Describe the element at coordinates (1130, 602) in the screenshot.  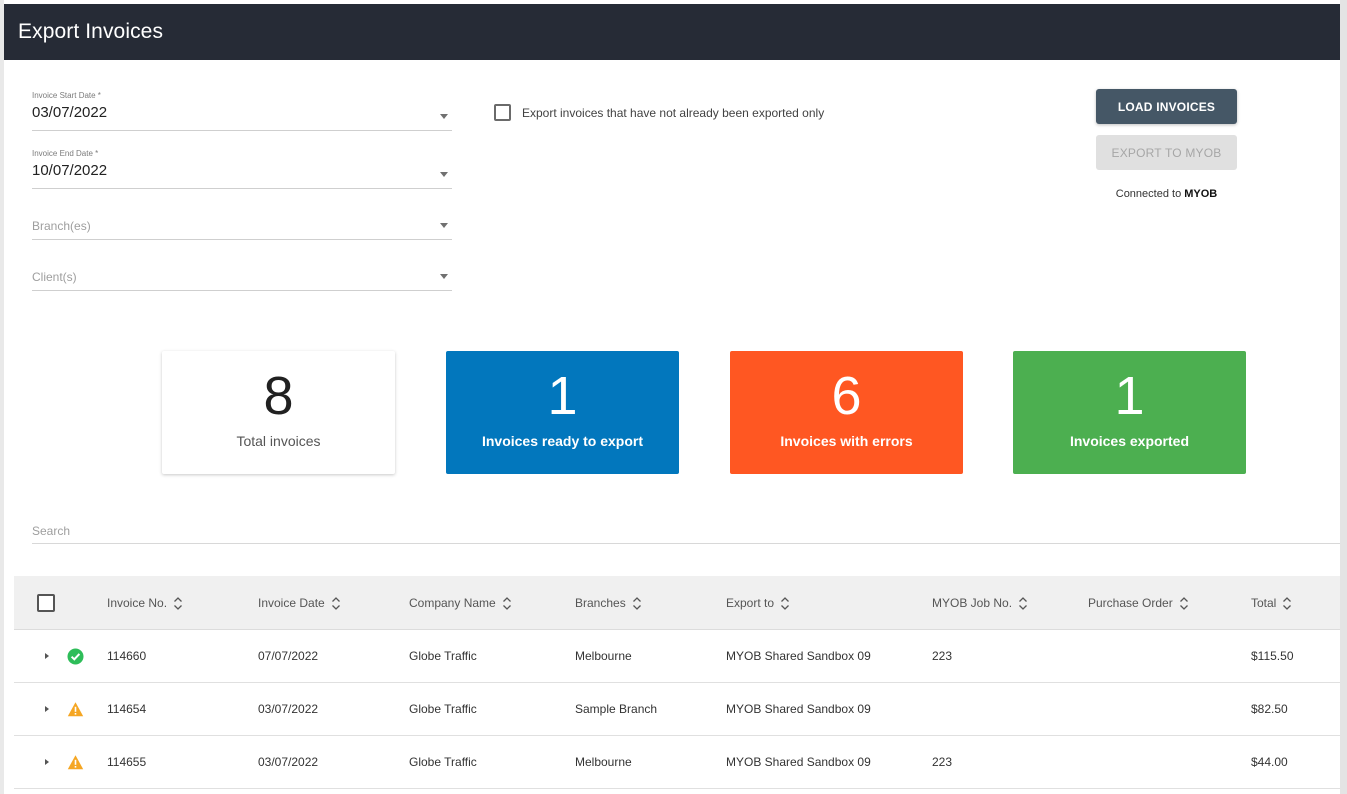
I see `column-label: Purchase Order` at that location.